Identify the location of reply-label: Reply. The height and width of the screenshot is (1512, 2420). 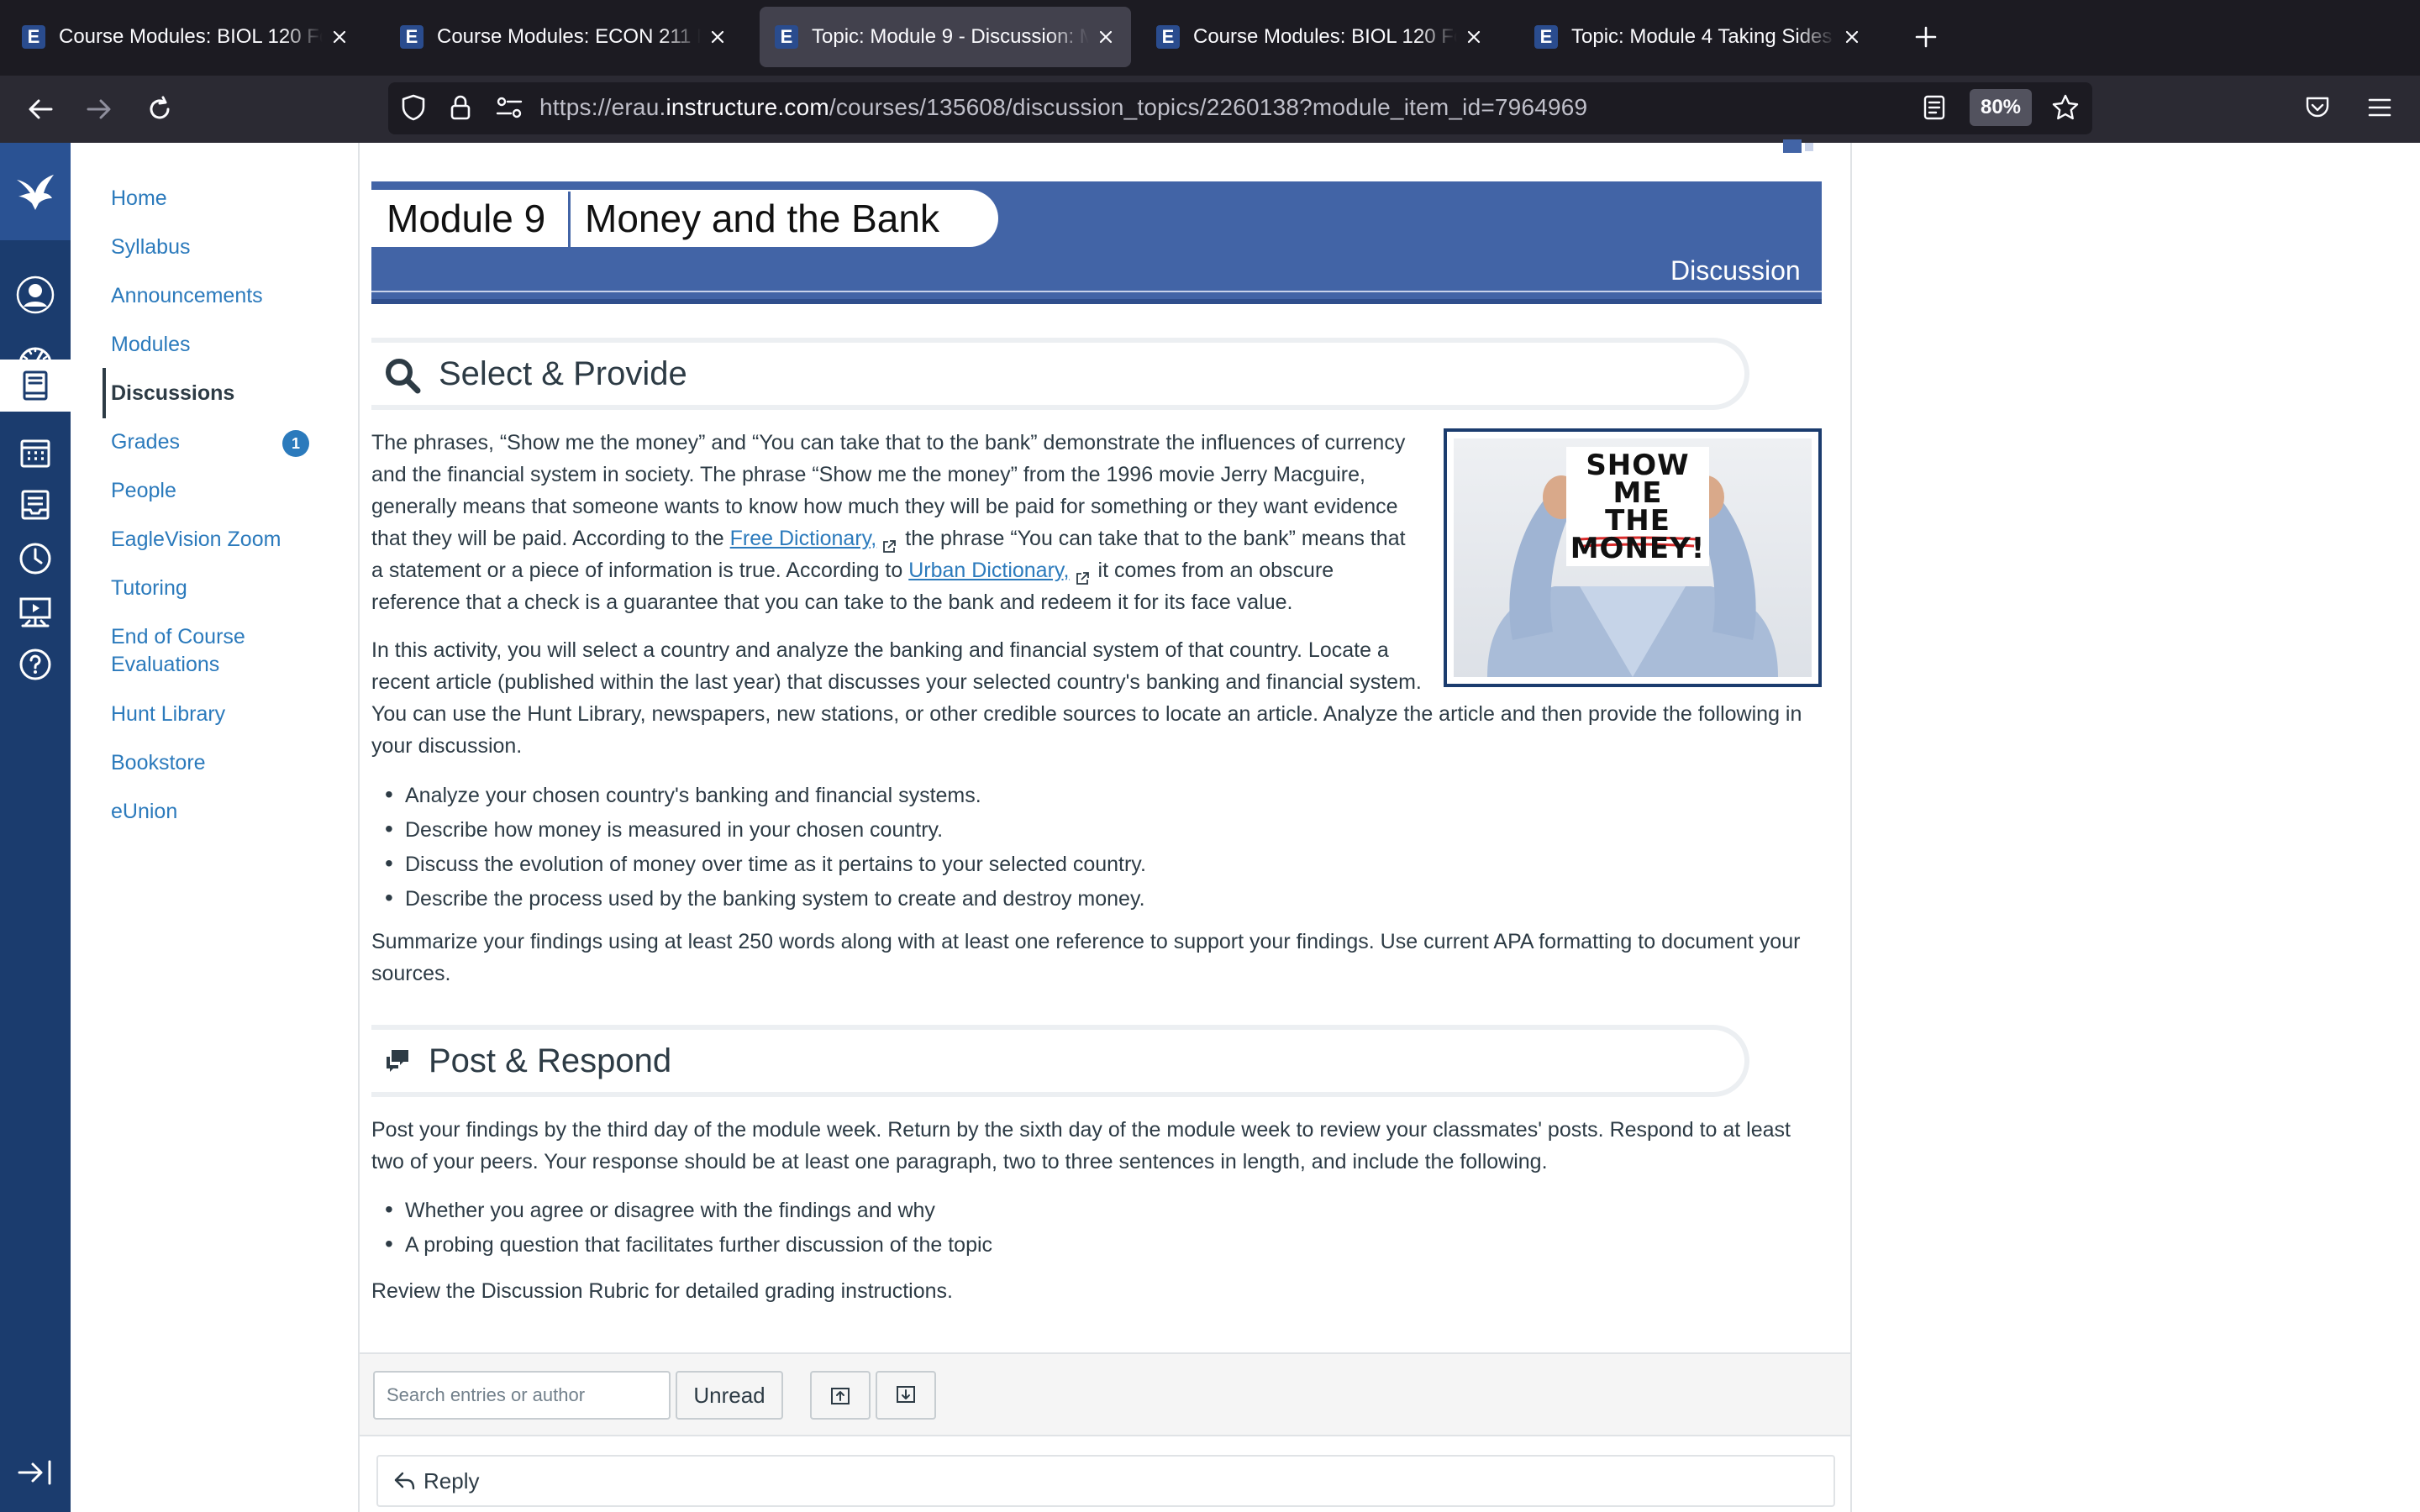
(452, 1480).